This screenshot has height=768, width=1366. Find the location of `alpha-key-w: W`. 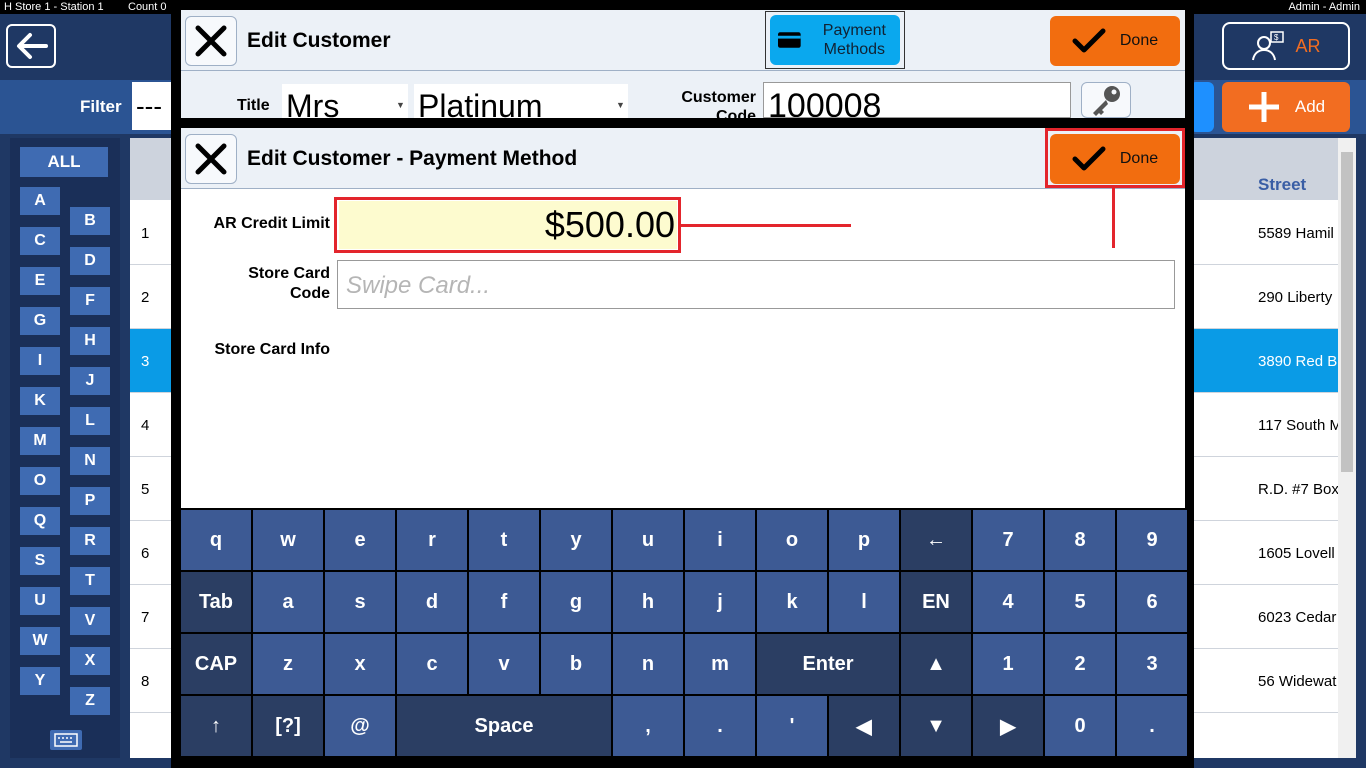

alpha-key-w: W is located at coordinates (40, 641).